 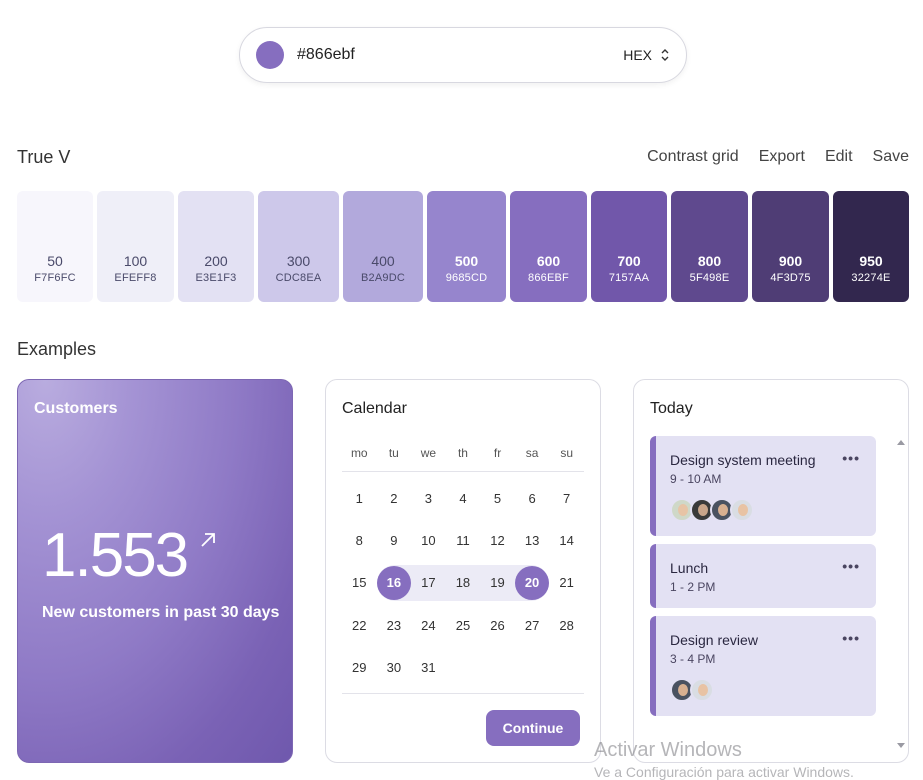 What do you see at coordinates (871, 261) in the screenshot?
I see `swatch-shade-label: 950` at bounding box center [871, 261].